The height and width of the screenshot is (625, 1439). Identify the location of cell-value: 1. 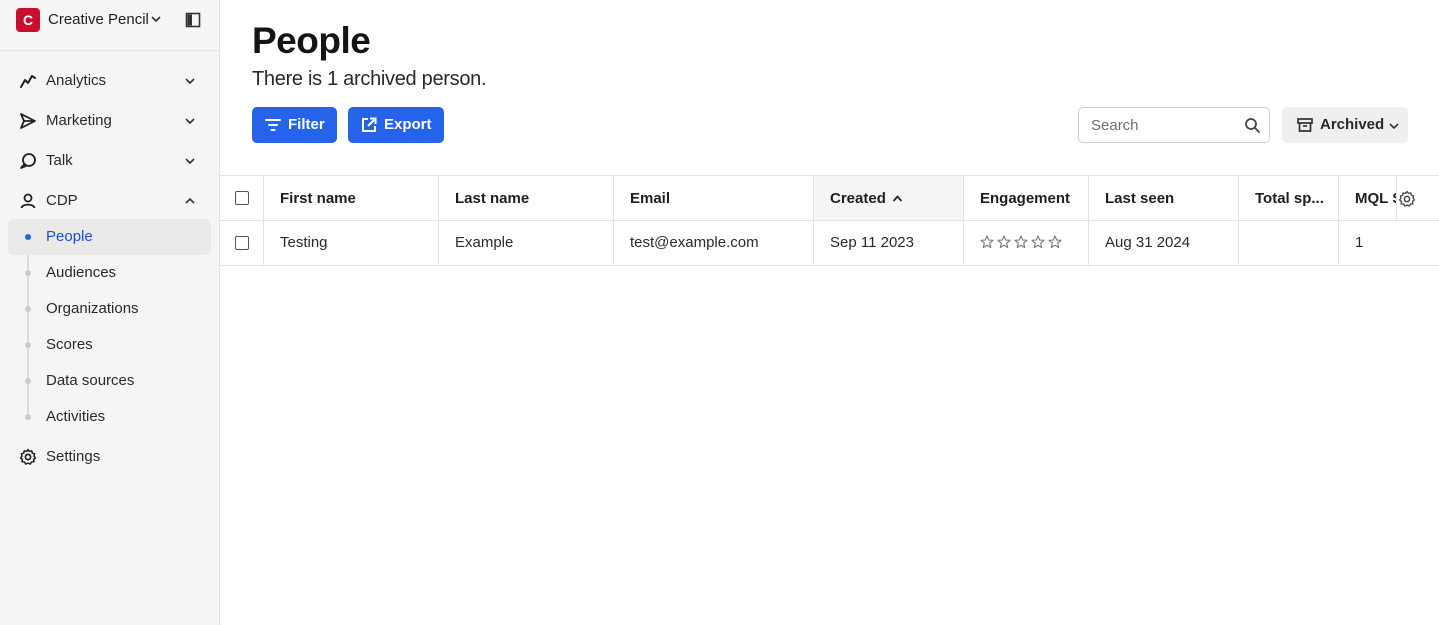
(1359, 242).